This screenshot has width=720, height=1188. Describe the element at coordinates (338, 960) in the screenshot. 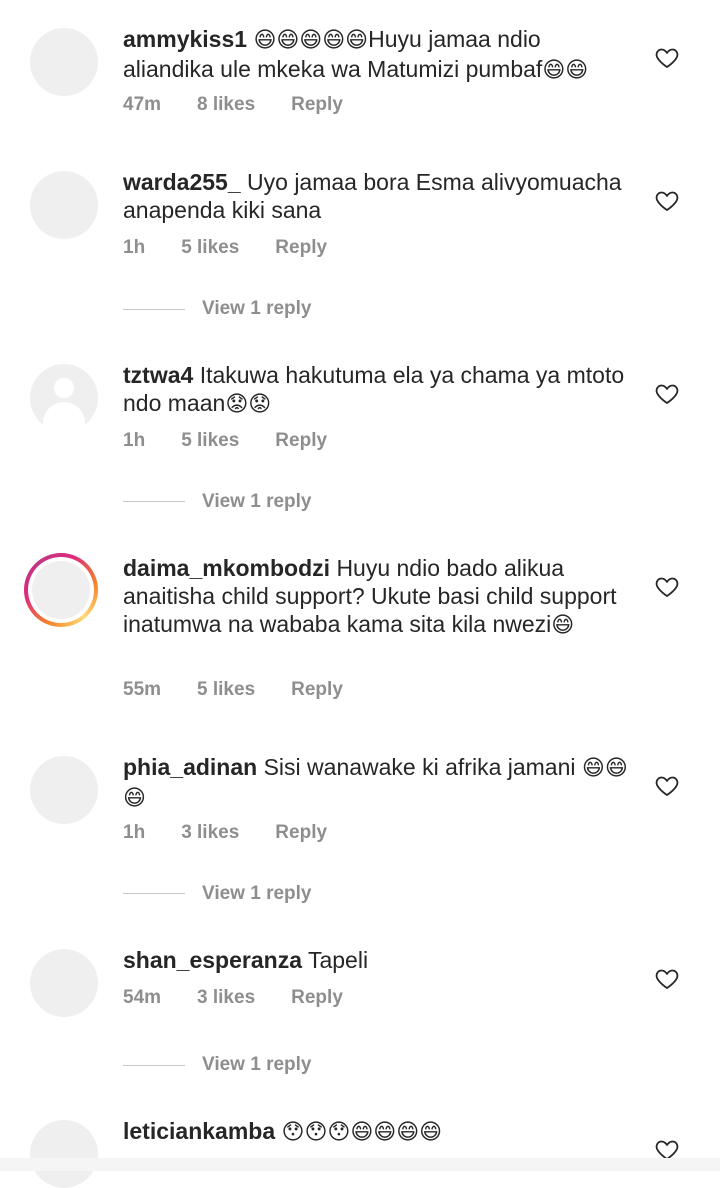

I see `comment-body: Tapeli` at that location.